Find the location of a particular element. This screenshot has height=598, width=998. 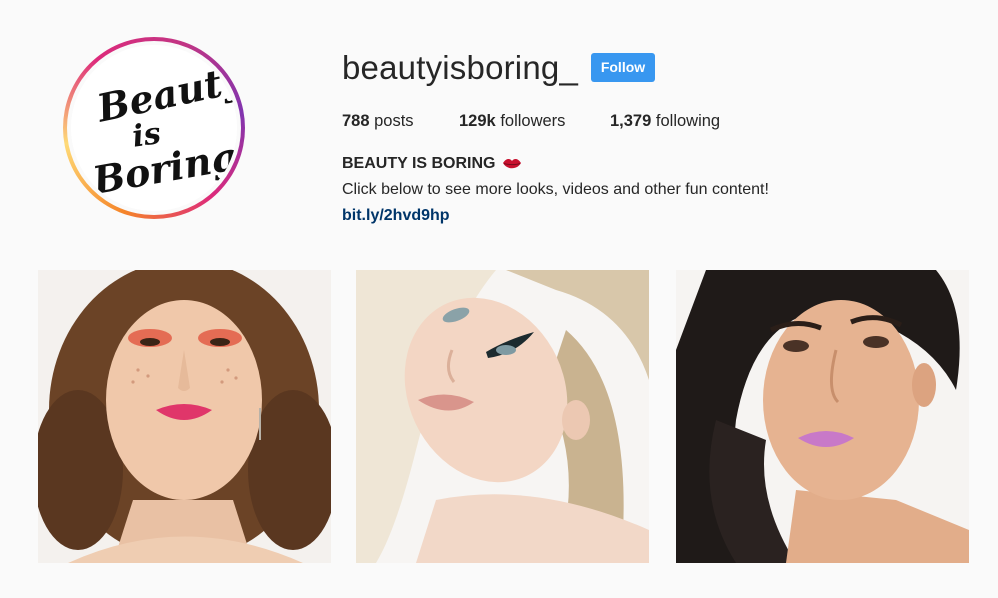

posts-count: 788 is located at coordinates (356, 121).